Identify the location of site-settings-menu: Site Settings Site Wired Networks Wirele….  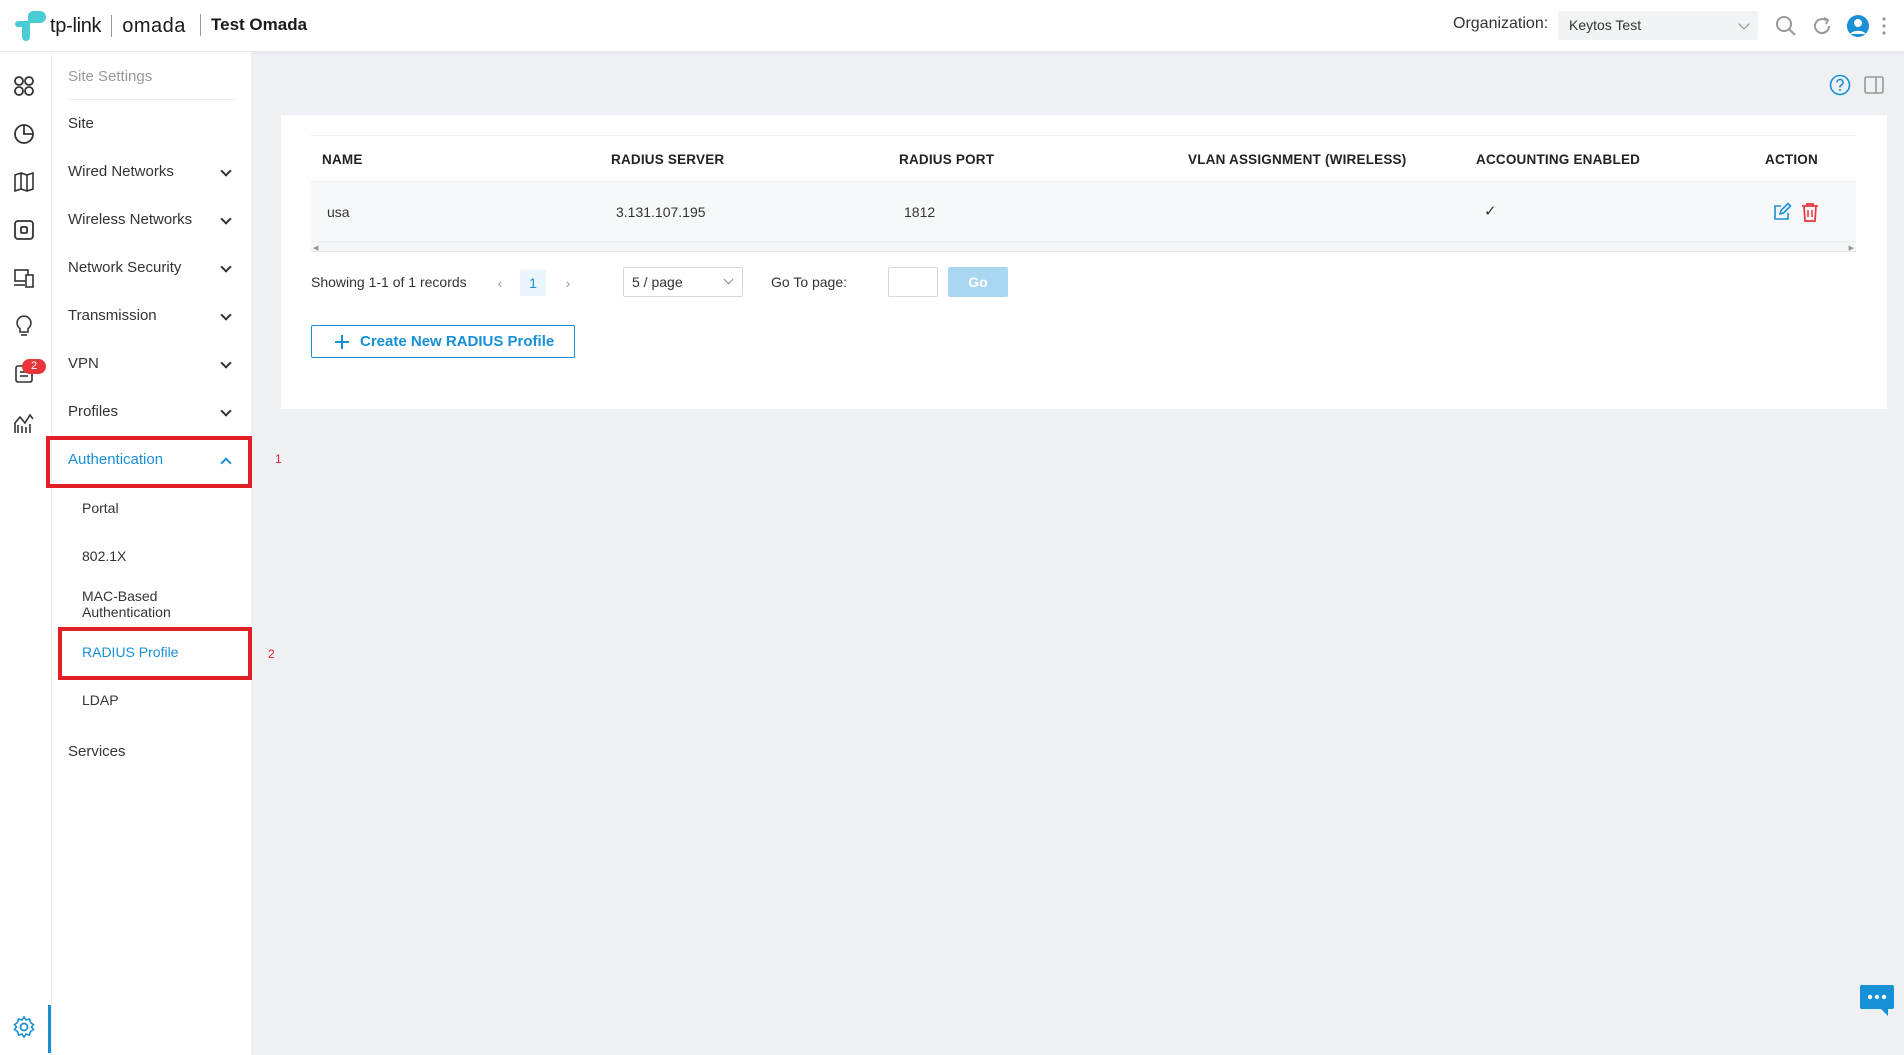
(152, 553).